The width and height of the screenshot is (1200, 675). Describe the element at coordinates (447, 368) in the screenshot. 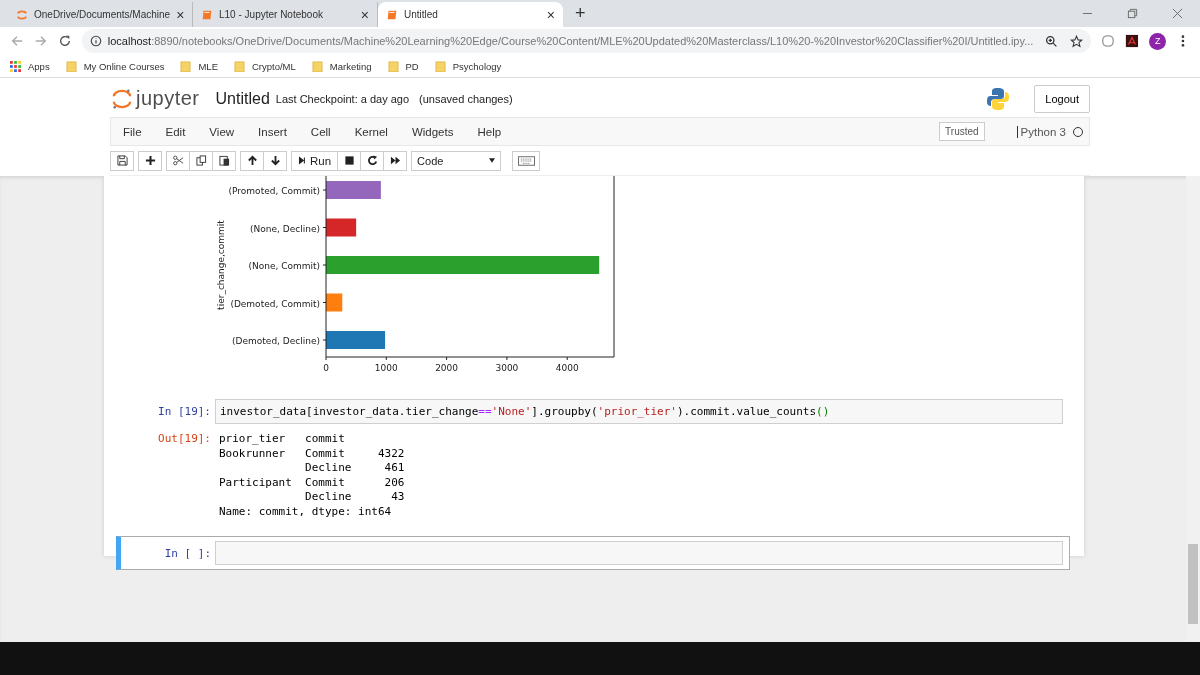

I see `tick-label: 2000` at that location.